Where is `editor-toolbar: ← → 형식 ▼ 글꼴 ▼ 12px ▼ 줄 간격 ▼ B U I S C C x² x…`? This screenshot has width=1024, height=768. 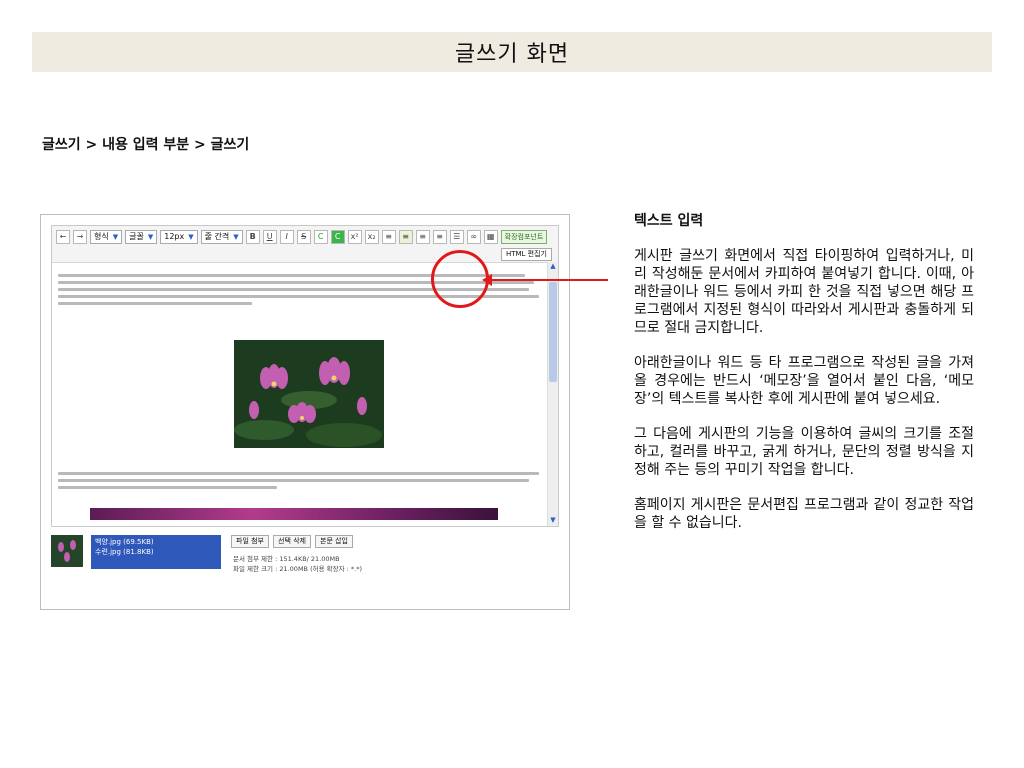 editor-toolbar: ← → 형식 ▼ 글꼴 ▼ 12px ▼ 줄 간격 ▼ B U I S C C x² x… is located at coordinates (305, 244).